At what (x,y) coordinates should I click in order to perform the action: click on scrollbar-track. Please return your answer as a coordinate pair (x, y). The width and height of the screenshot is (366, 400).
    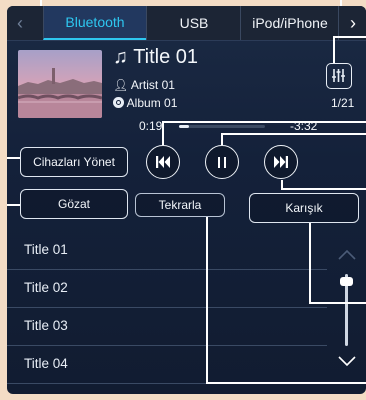
    Looking at the image, I should click on (346, 310).